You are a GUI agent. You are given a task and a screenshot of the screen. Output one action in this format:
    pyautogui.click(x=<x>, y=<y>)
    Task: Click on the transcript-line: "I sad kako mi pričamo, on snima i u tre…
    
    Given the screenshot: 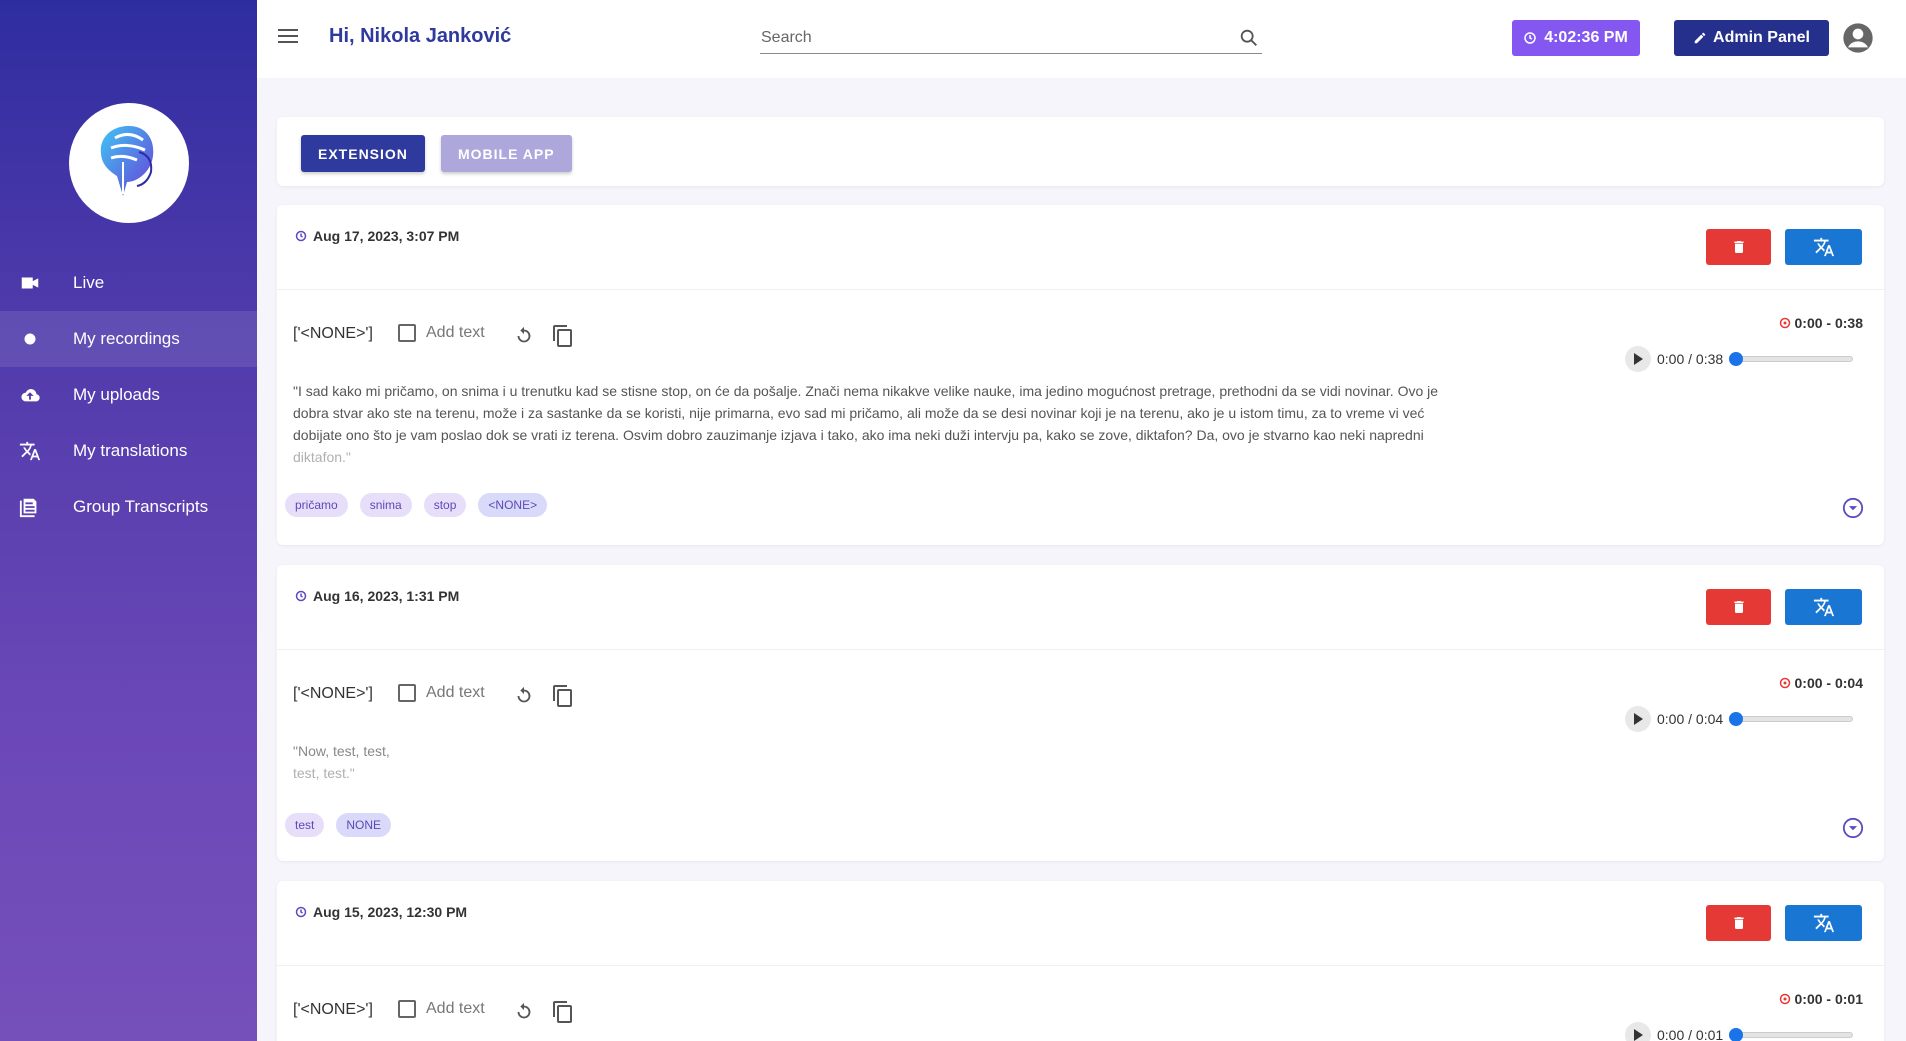 What is the action you would take?
    pyautogui.click(x=866, y=391)
    